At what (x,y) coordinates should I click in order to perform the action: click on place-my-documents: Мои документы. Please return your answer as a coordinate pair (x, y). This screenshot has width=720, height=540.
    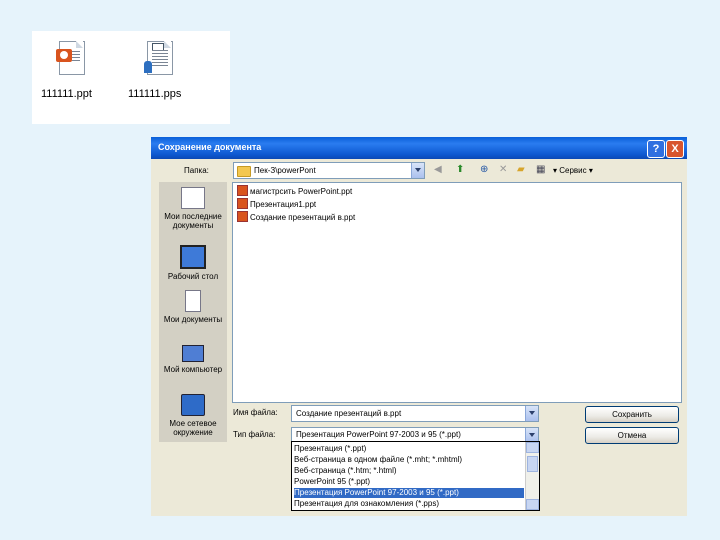
    Looking at the image, I should click on (193, 307).